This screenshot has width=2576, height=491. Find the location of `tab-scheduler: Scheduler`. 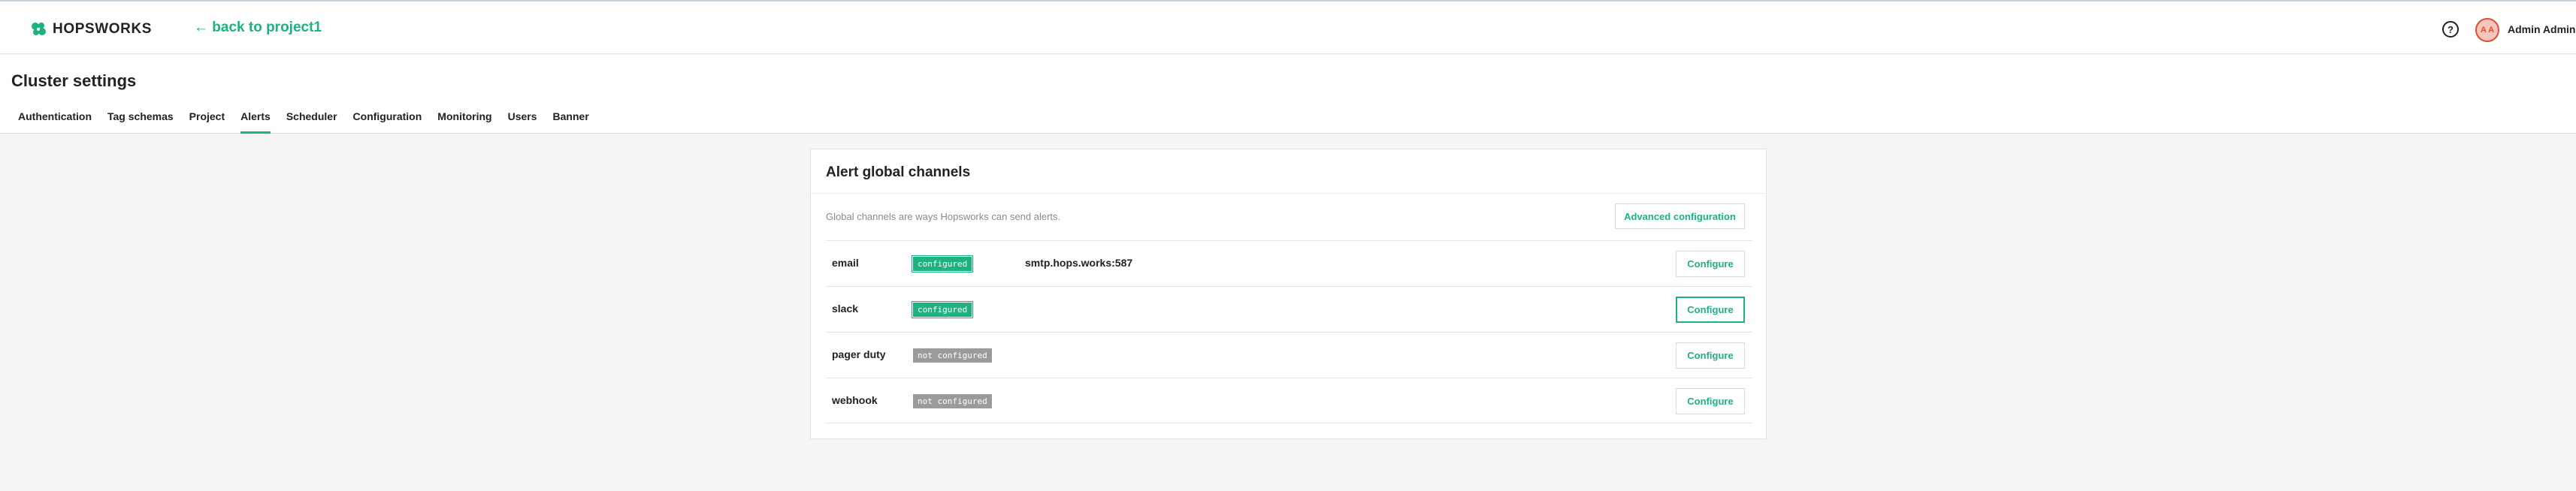

tab-scheduler: Scheduler is located at coordinates (312, 121).